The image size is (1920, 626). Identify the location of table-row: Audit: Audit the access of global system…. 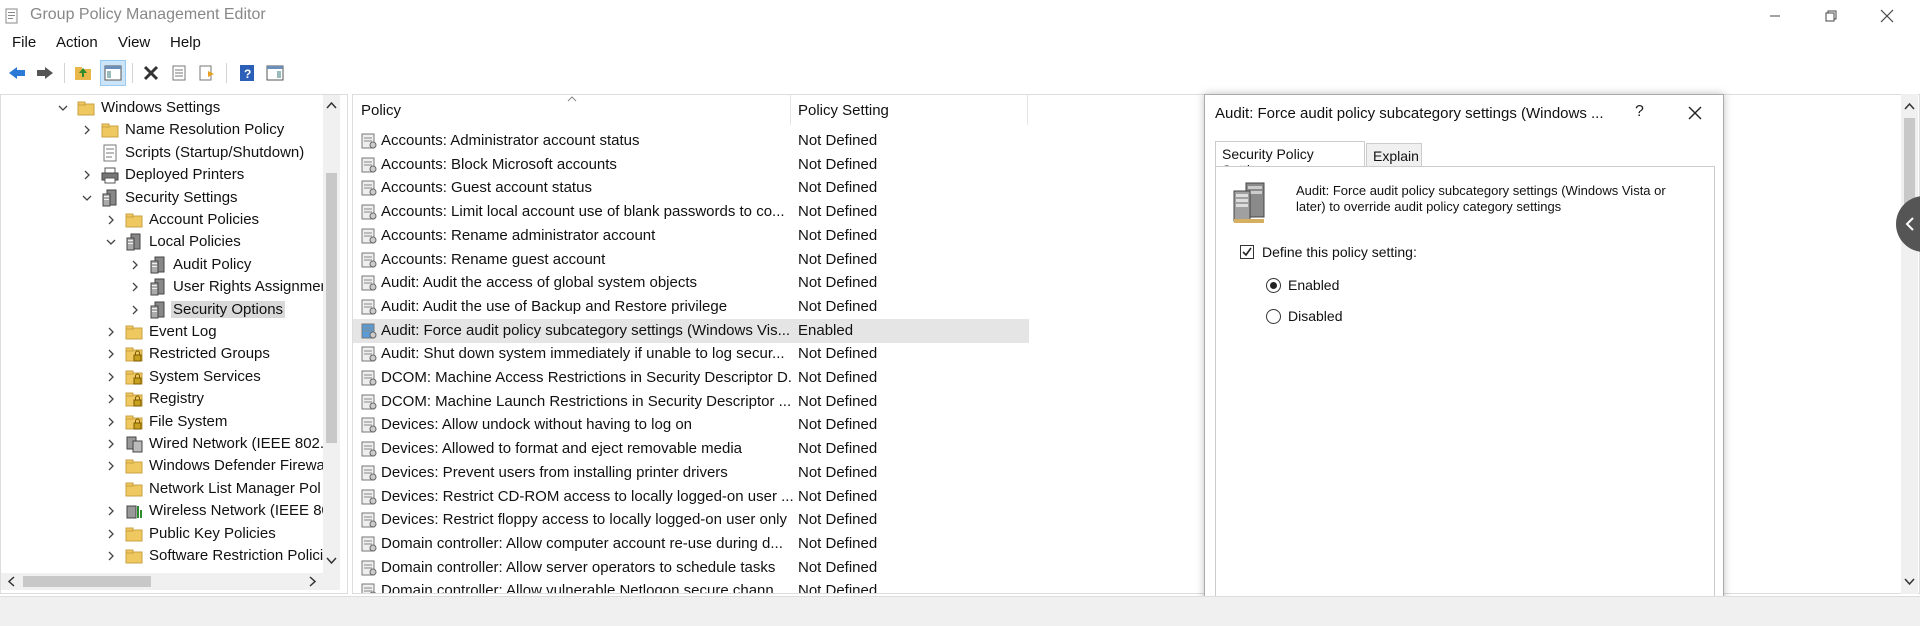
(691, 283).